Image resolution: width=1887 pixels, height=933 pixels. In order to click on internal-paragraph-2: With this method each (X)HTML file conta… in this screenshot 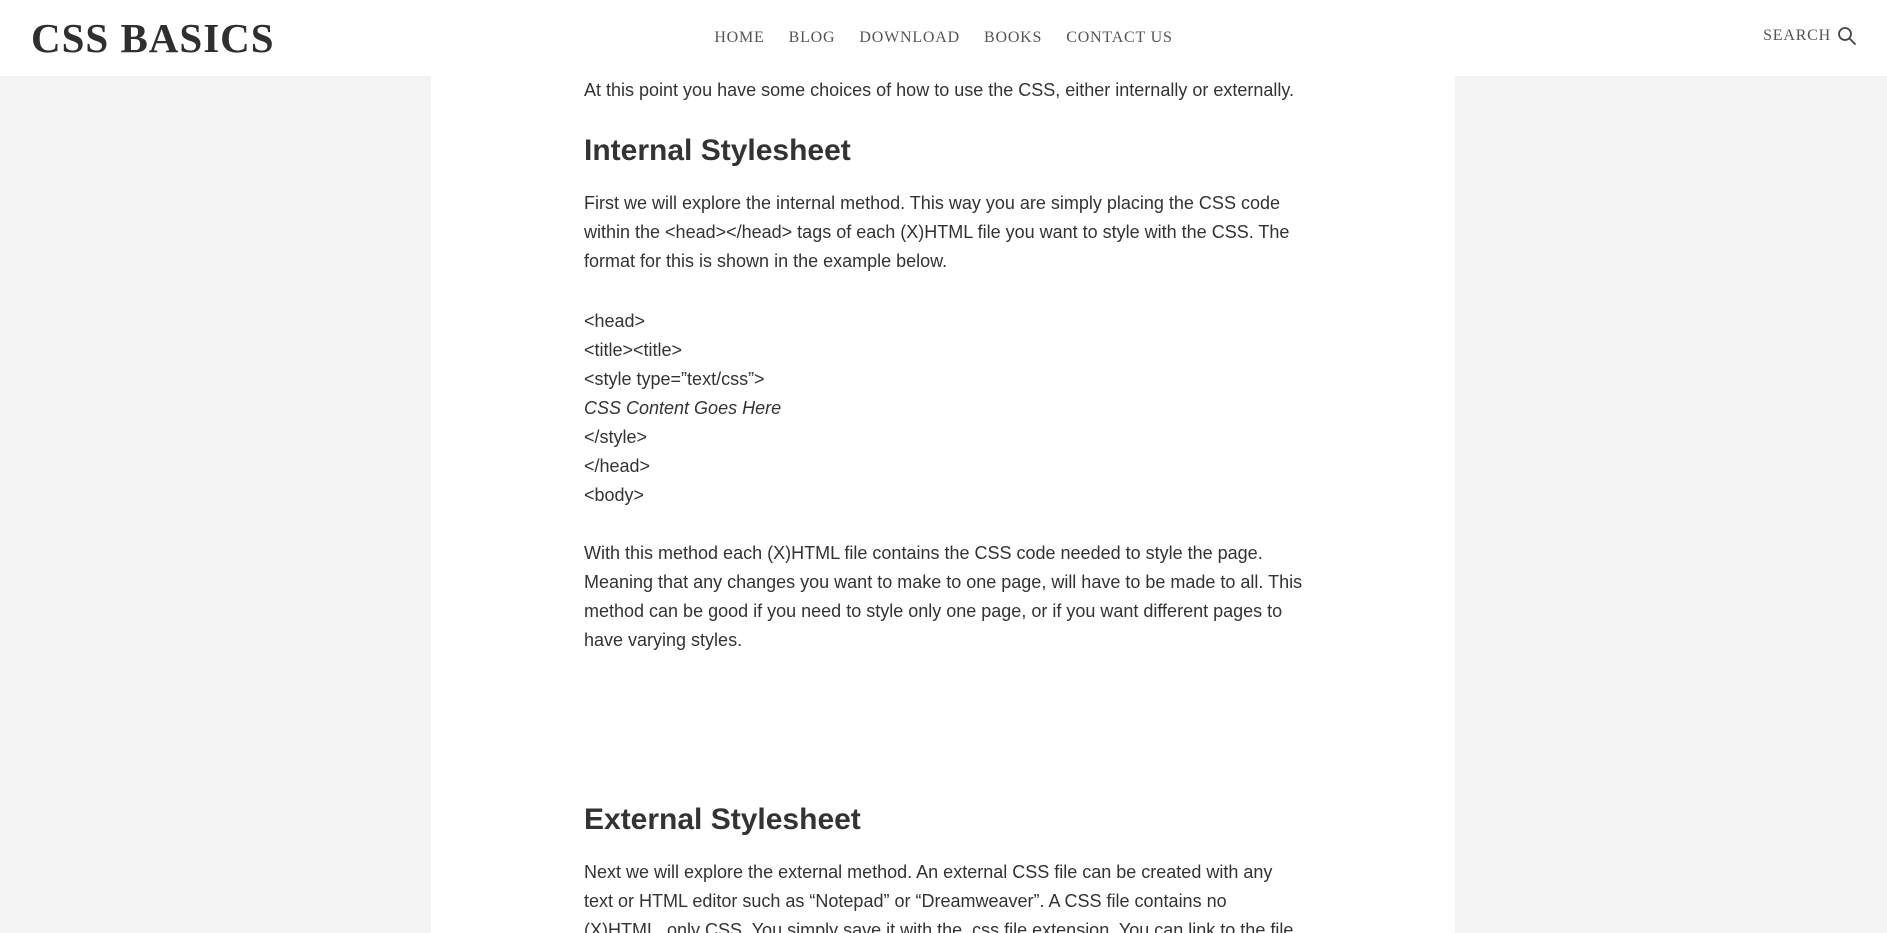, I will do `click(943, 596)`.